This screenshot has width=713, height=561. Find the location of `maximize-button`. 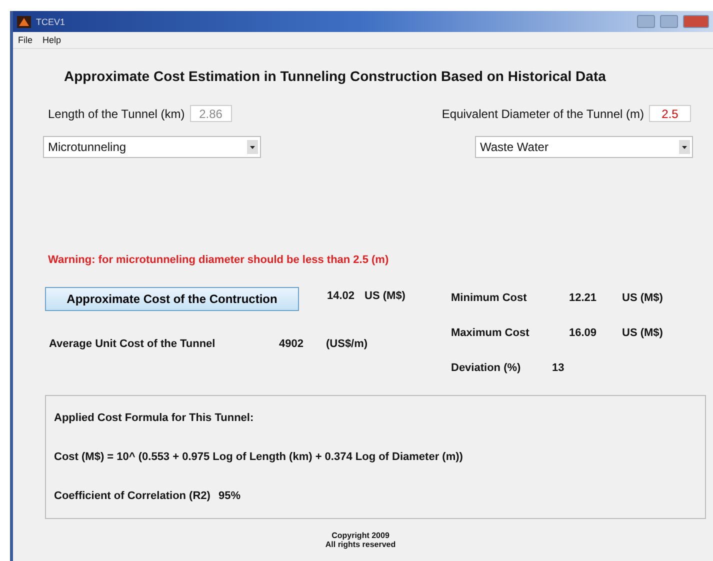

maximize-button is located at coordinates (669, 21).